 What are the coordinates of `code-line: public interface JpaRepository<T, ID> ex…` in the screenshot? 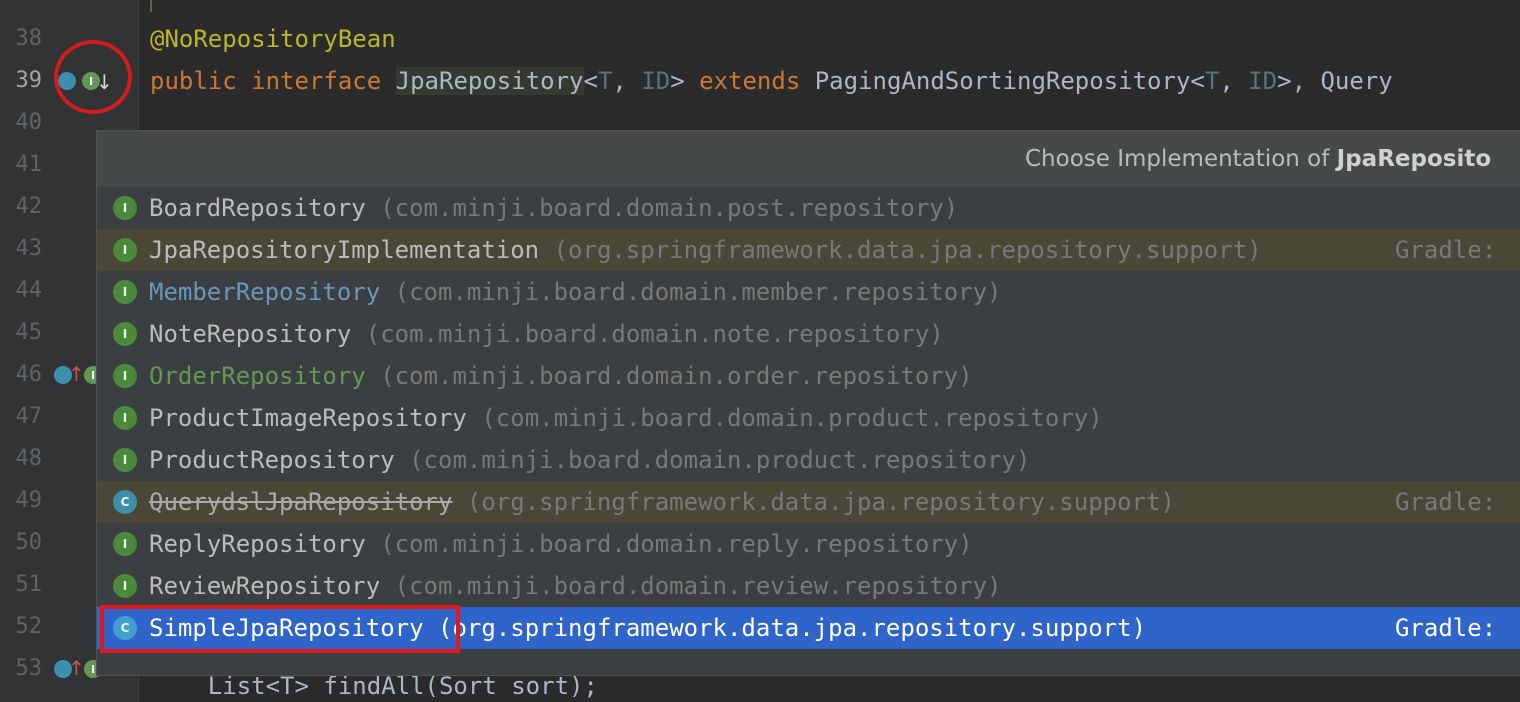 It's located at (771, 81).